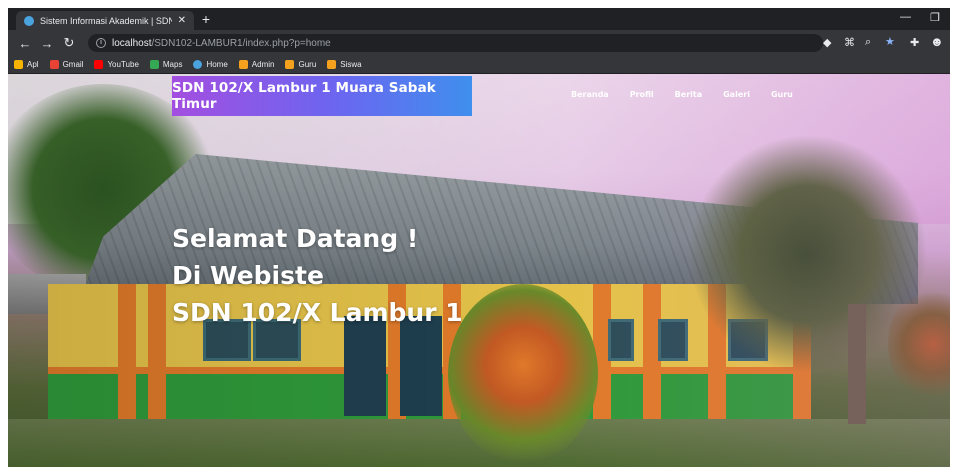  Describe the element at coordinates (849, 42) in the screenshot. I see `translate-icon: ⌘` at that location.